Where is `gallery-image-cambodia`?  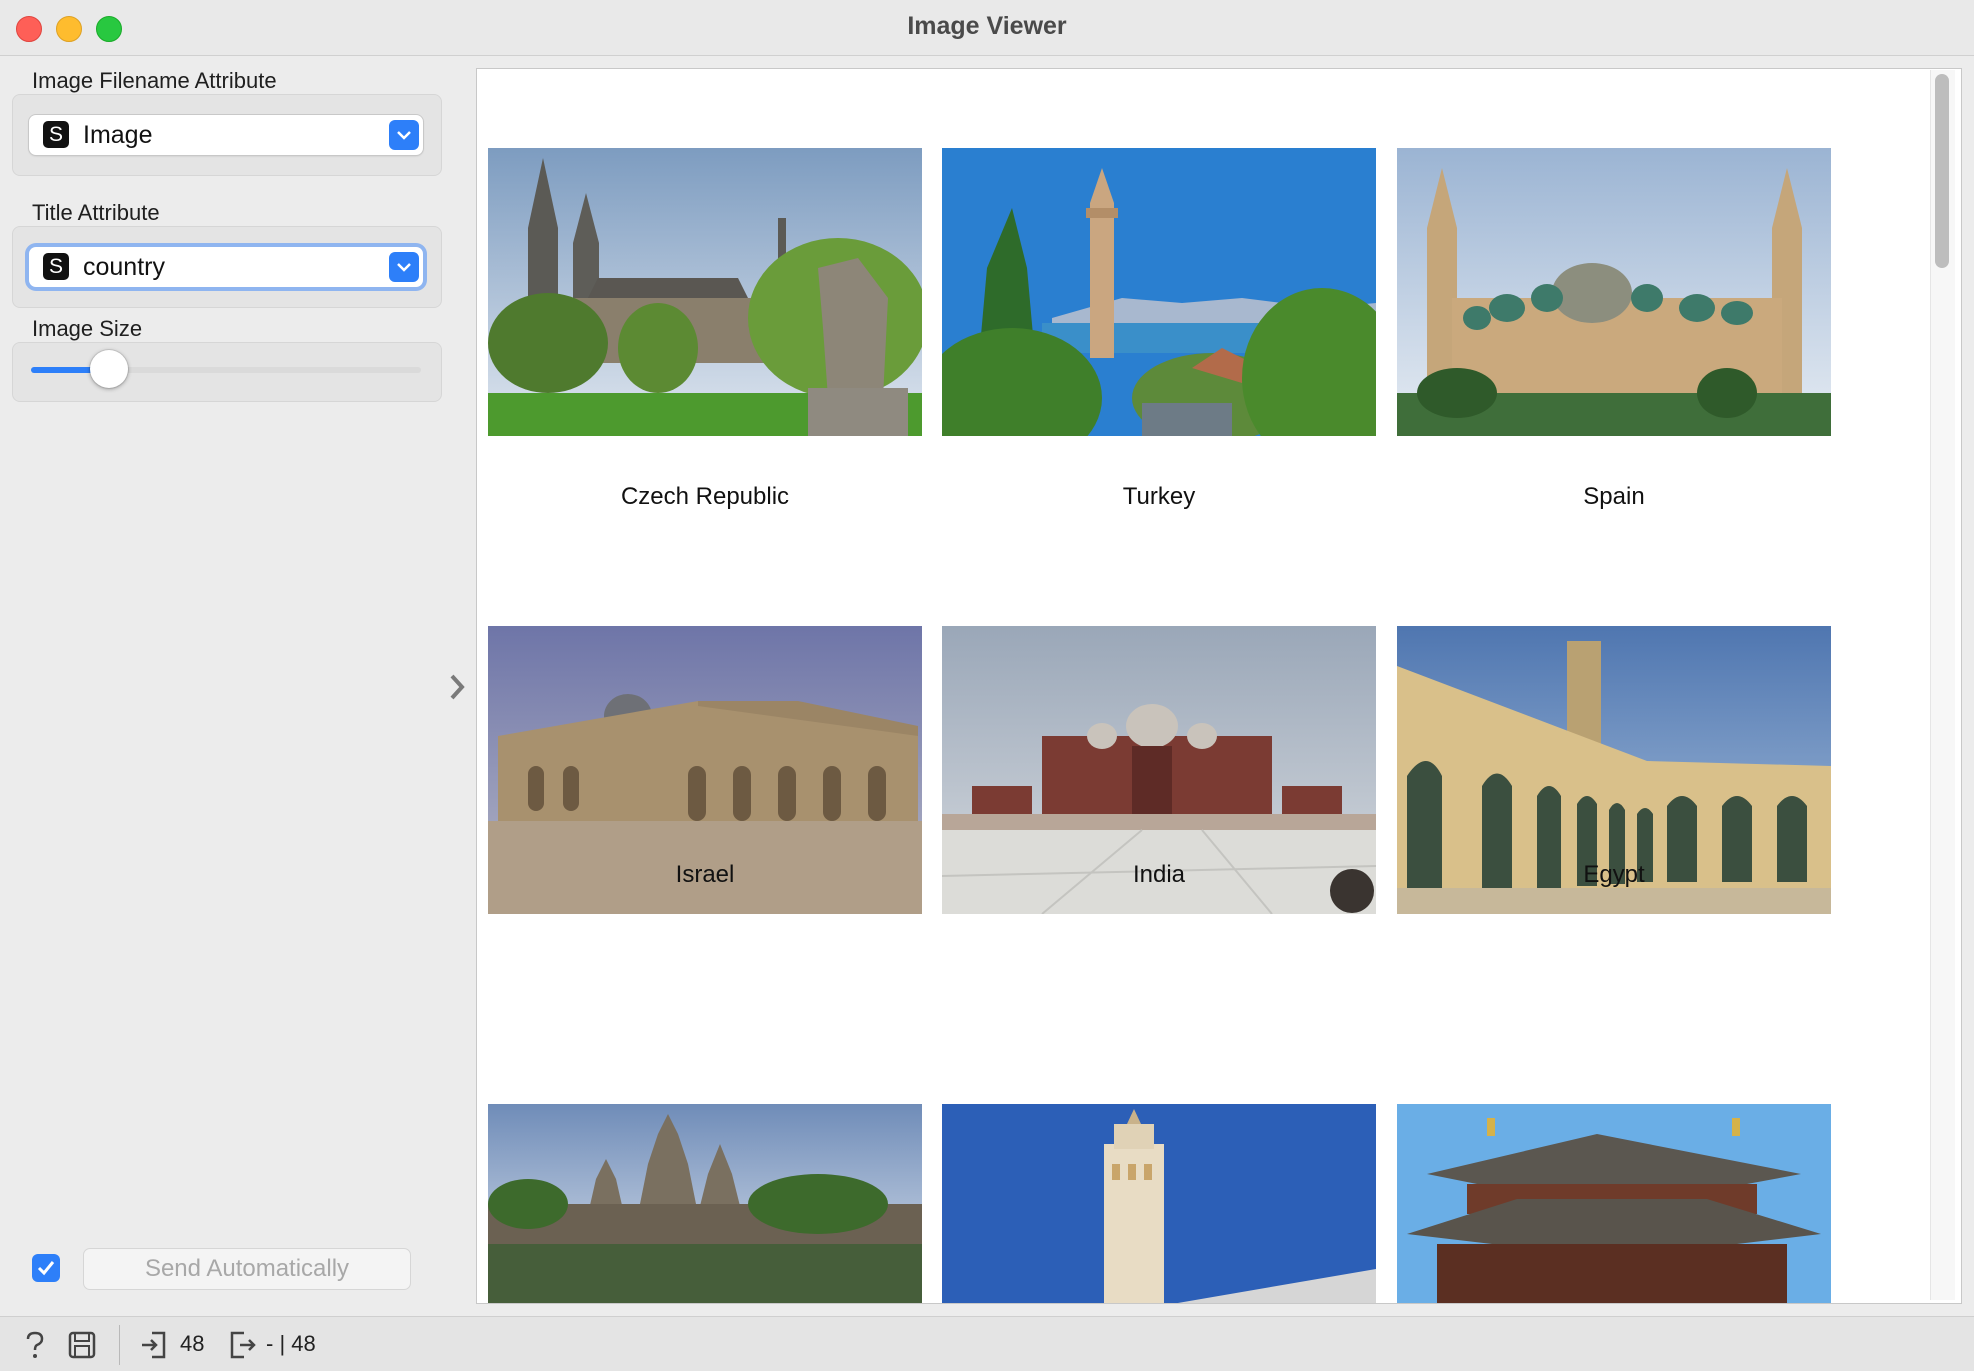
gallery-image-cambodia is located at coordinates (705, 1203).